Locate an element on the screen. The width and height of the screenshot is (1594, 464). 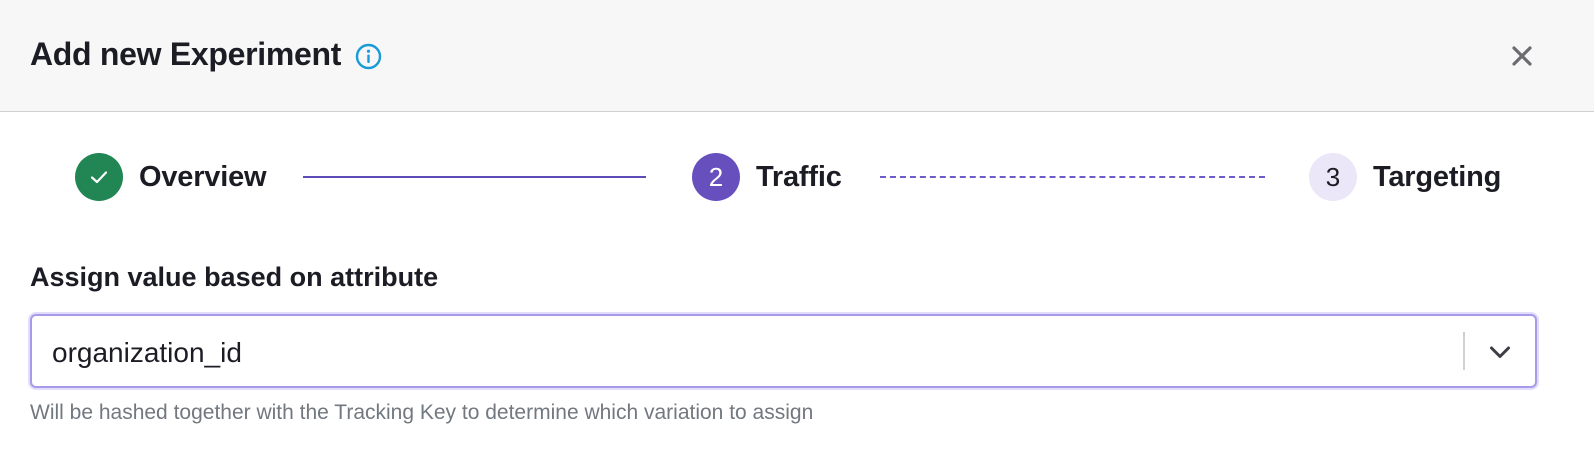
step-number: 2 is located at coordinates (716, 177).